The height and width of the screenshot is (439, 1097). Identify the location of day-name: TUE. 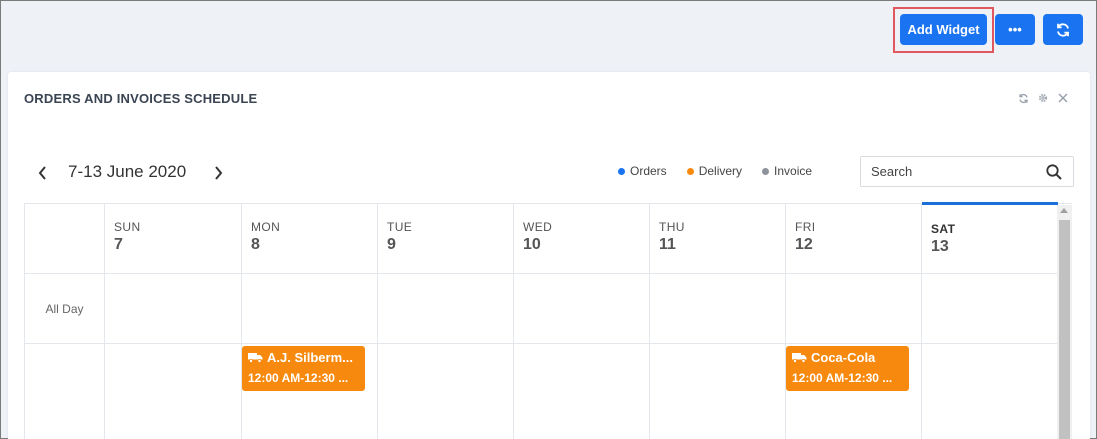
(400, 227).